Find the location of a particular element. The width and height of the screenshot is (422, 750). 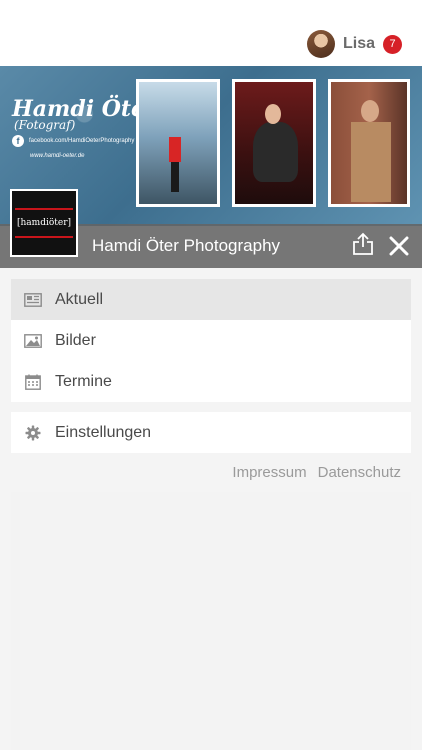

settings-menu: Einstellungen is located at coordinates (211, 432).